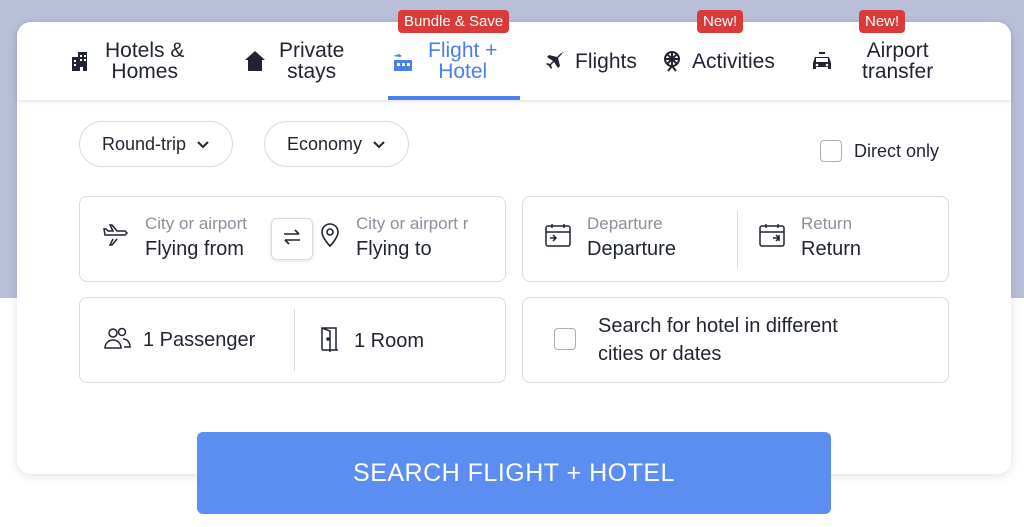  What do you see at coordinates (312, 50) in the screenshot?
I see `tab-label: Private` at bounding box center [312, 50].